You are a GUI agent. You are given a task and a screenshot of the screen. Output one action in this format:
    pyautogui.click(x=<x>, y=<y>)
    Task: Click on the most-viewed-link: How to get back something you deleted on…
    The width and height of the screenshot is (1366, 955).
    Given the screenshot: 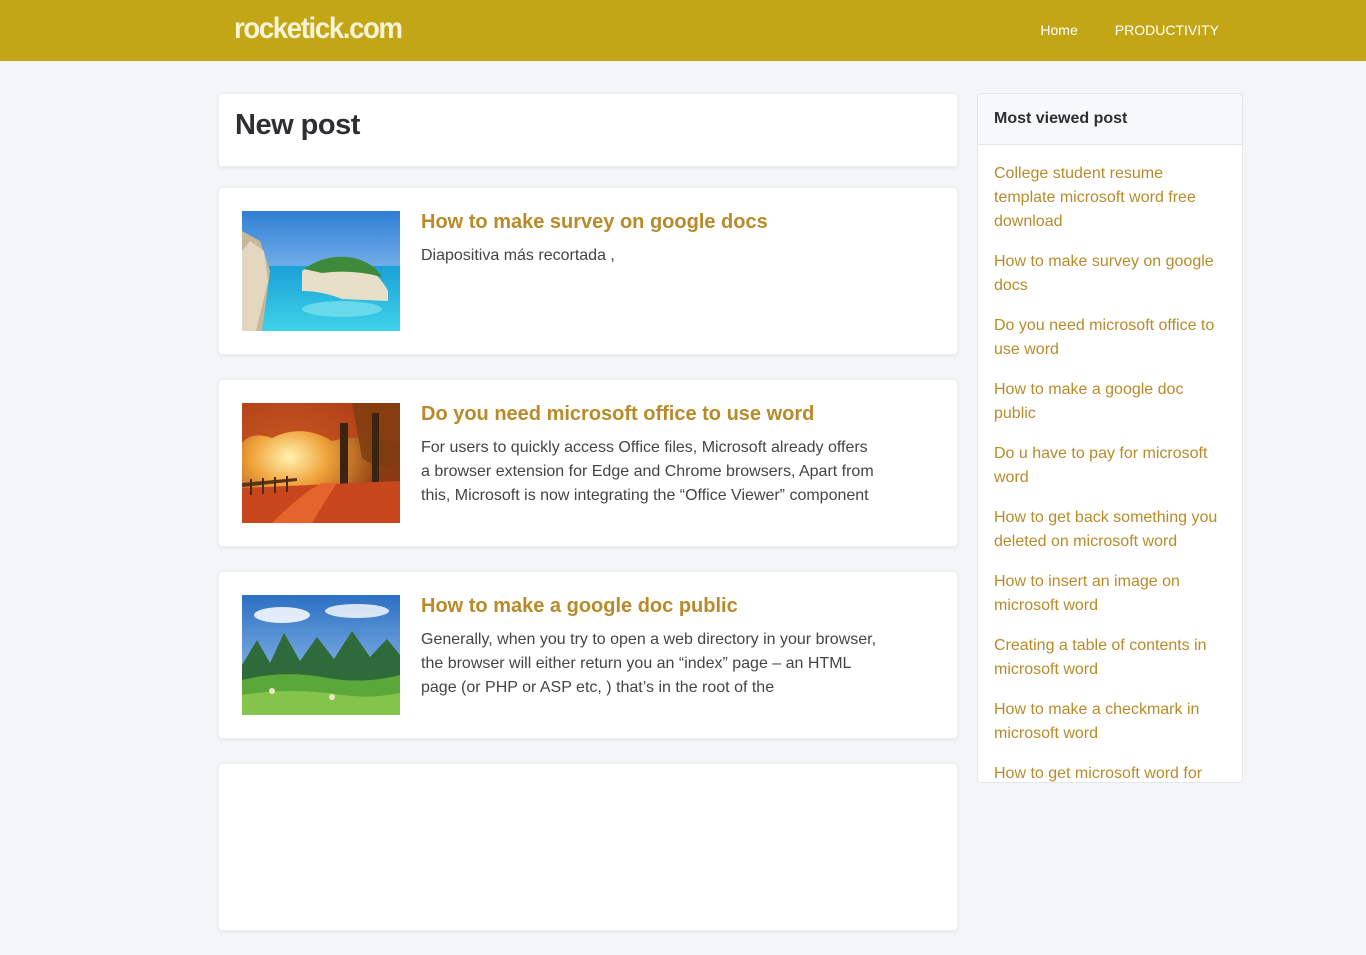 What is the action you would take?
    pyautogui.click(x=1110, y=530)
    